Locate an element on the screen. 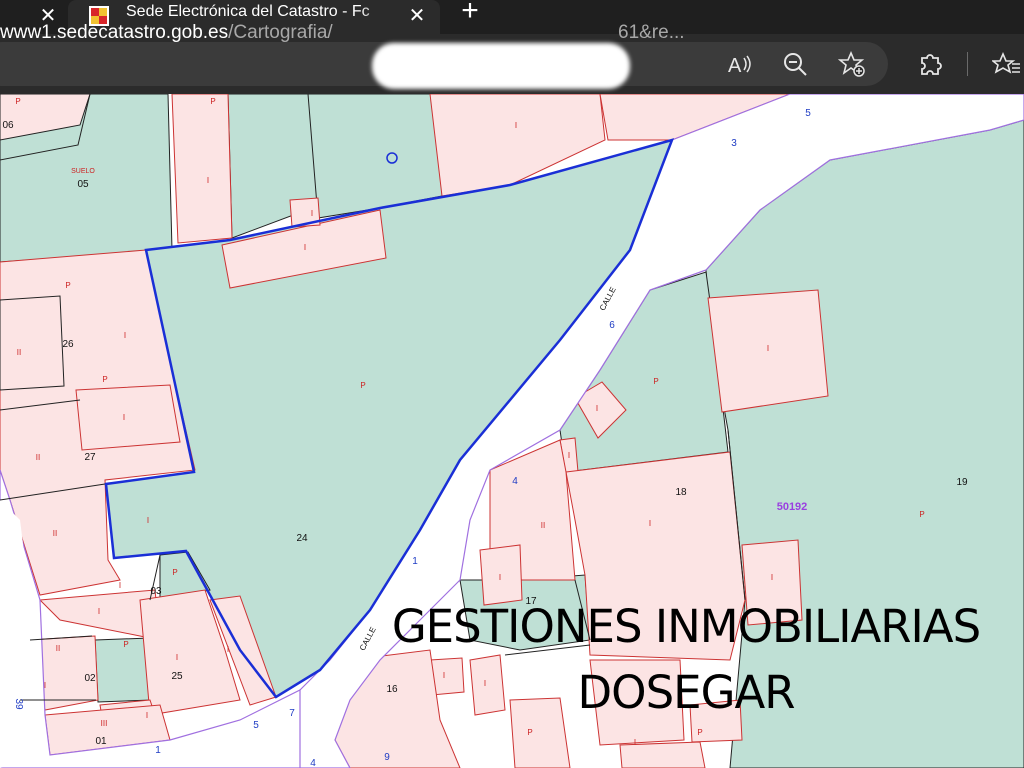 The height and width of the screenshot is (768, 1024). url-text: www1.sedecatastro.gob.es/Cartografia/ is located at coordinates (166, 33).